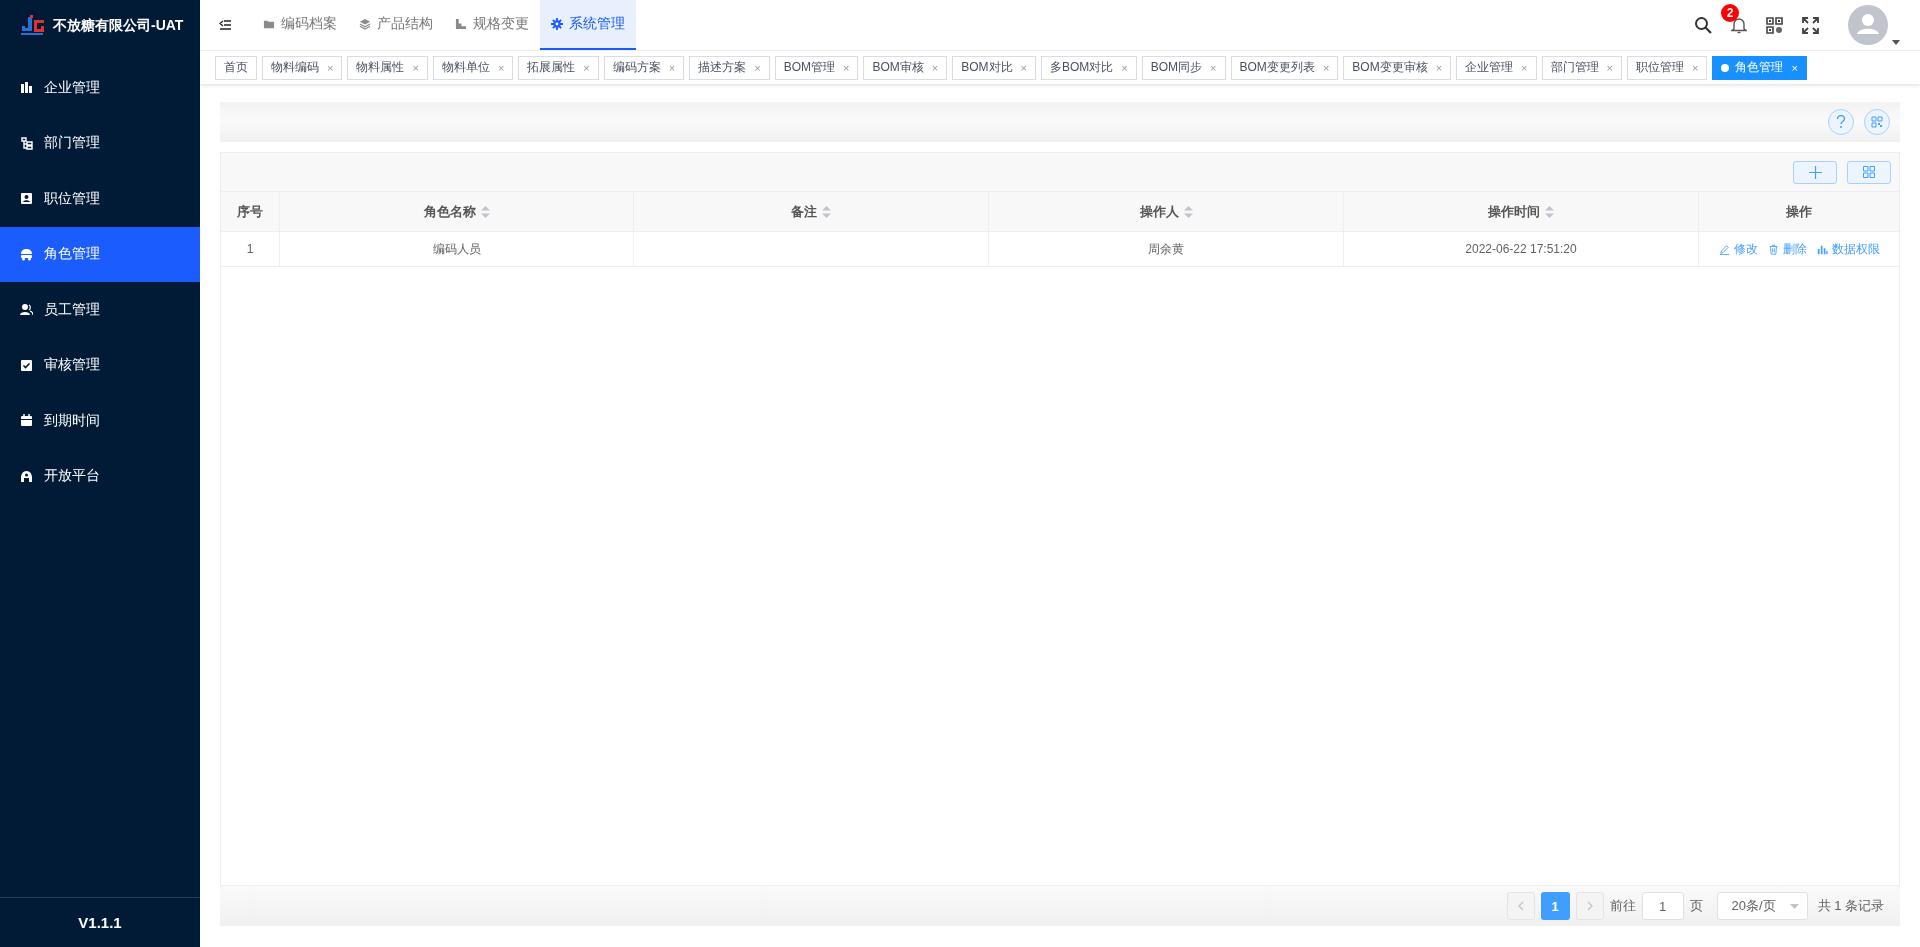 This screenshot has width=1920, height=947. I want to click on column-header: 备注, so click(811, 212).